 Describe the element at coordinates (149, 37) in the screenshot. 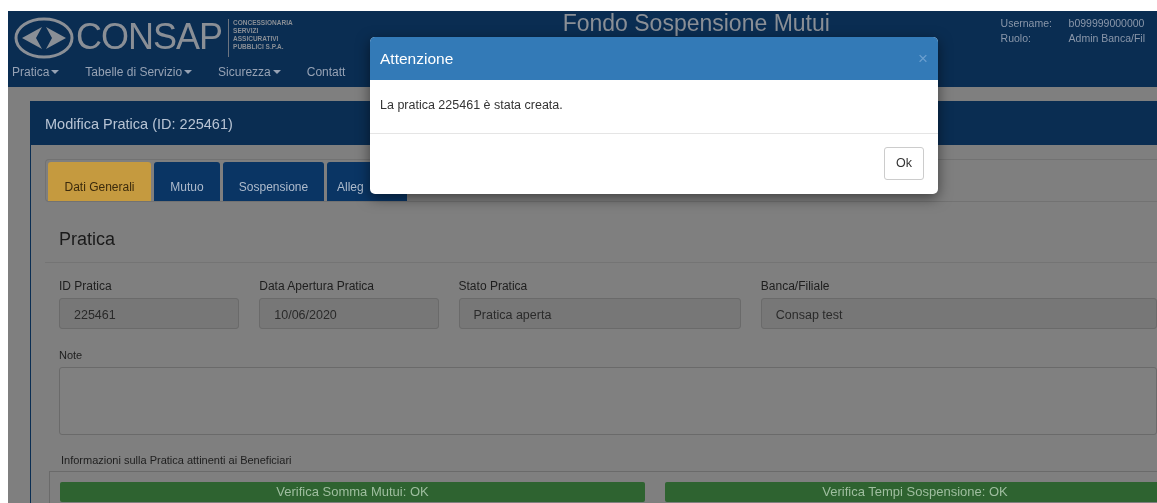

I see `logo-wordmark: CONSAP` at that location.